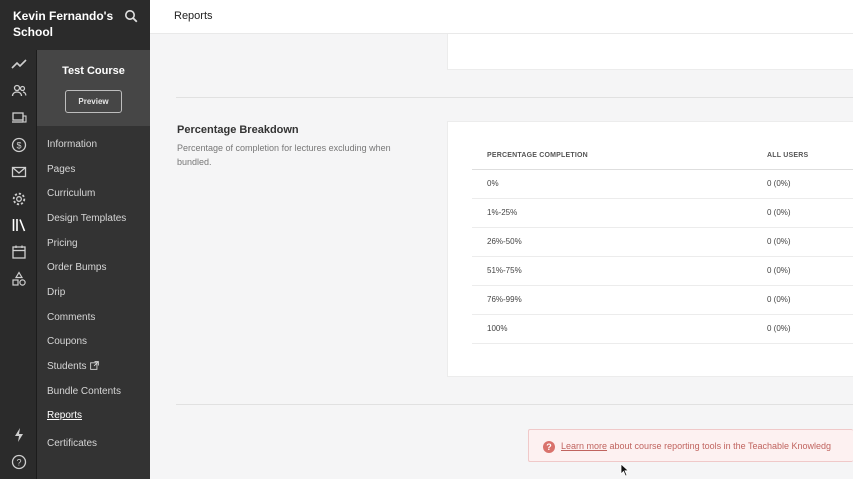  Describe the element at coordinates (504, 299) in the screenshot. I see `cell-range: 76%-99%` at that location.